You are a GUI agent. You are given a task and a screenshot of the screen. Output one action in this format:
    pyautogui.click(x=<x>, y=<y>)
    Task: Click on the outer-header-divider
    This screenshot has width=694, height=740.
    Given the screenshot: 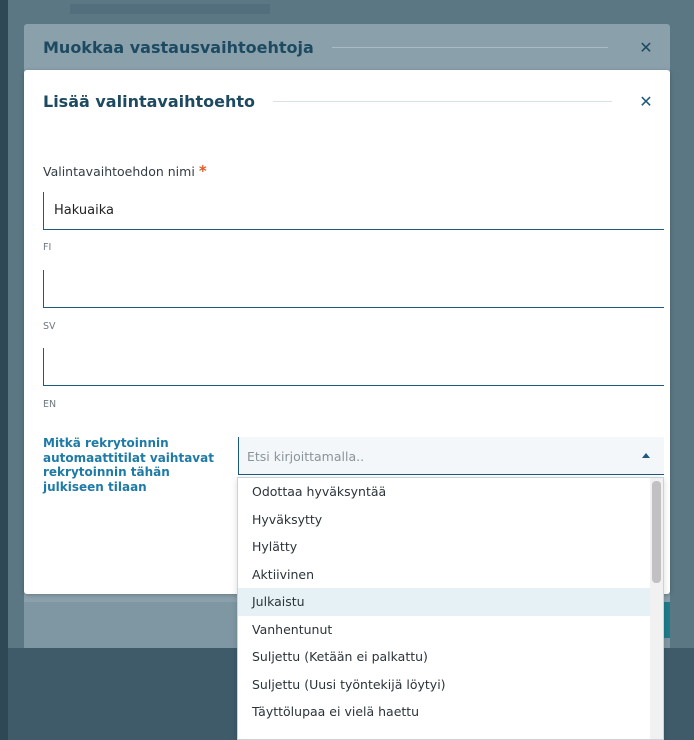 What is the action you would take?
    pyautogui.click(x=469, y=47)
    